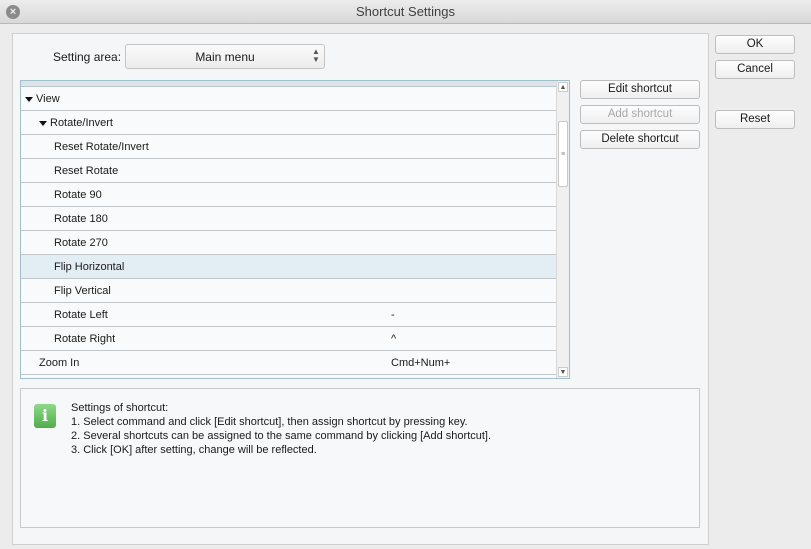  Describe the element at coordinates (289, 171) in the screenshot. I see `list-row: Reset Rotate` at that location.